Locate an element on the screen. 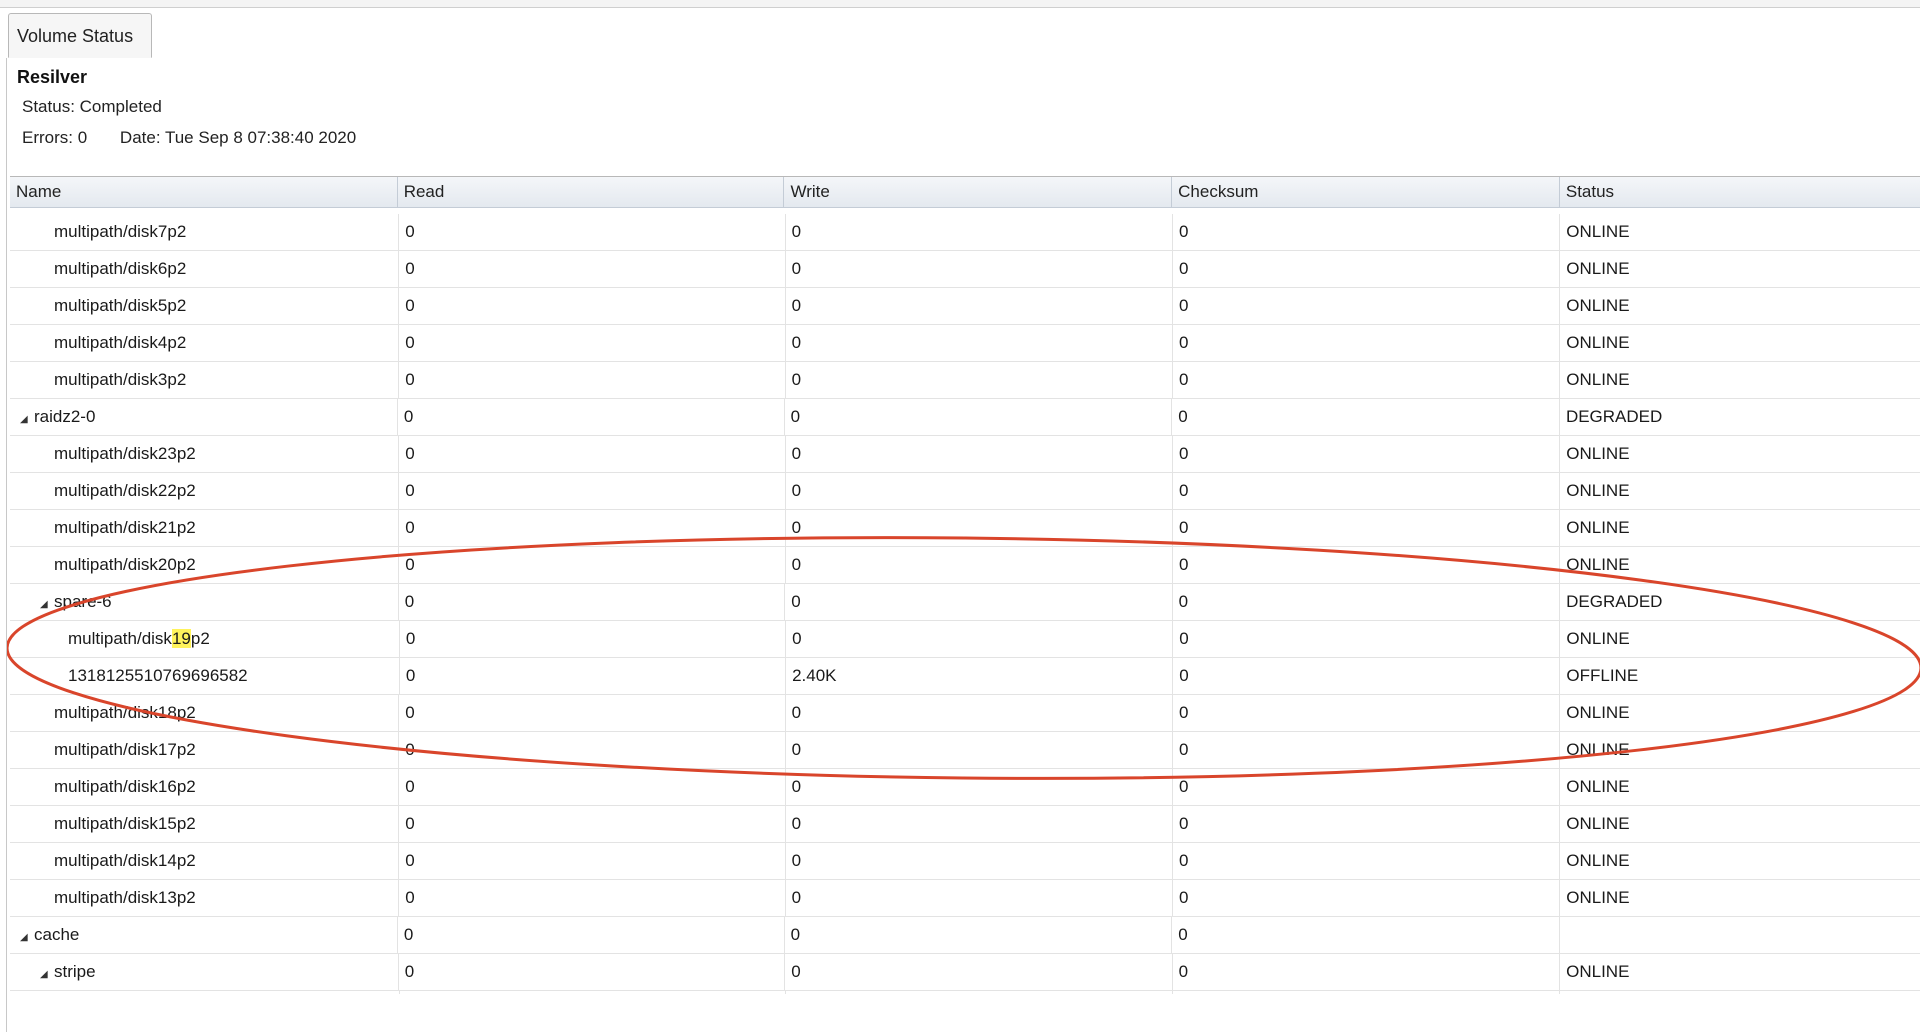  table-row: multipath/disk22p2 0 0 0 ONLINE is located at coordinates (965, 491).